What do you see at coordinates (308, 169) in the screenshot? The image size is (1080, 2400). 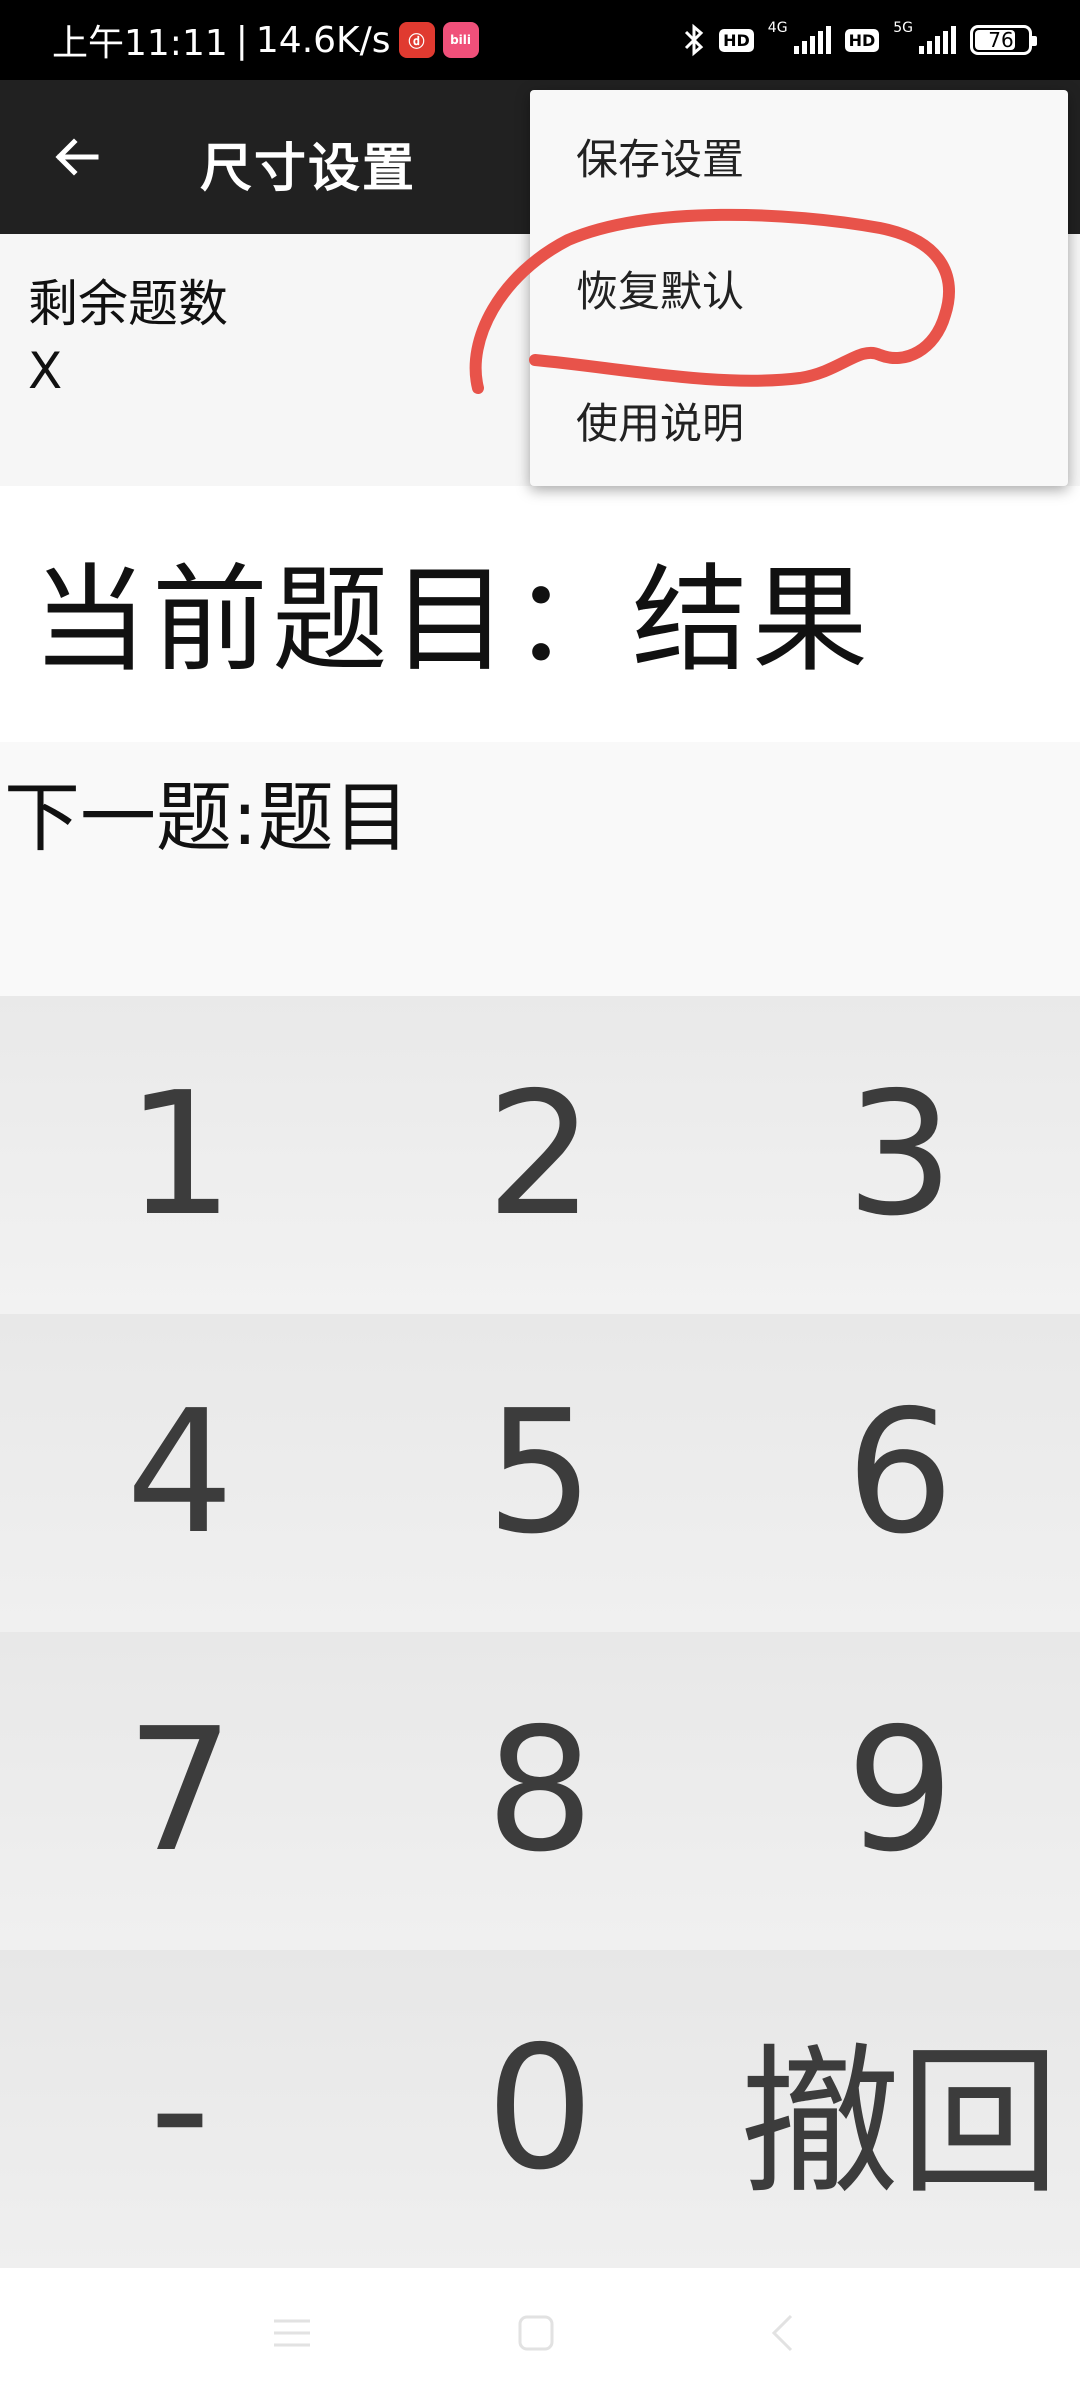 I see `page-title: 尺寸设置` at bounding box center [308, 169].